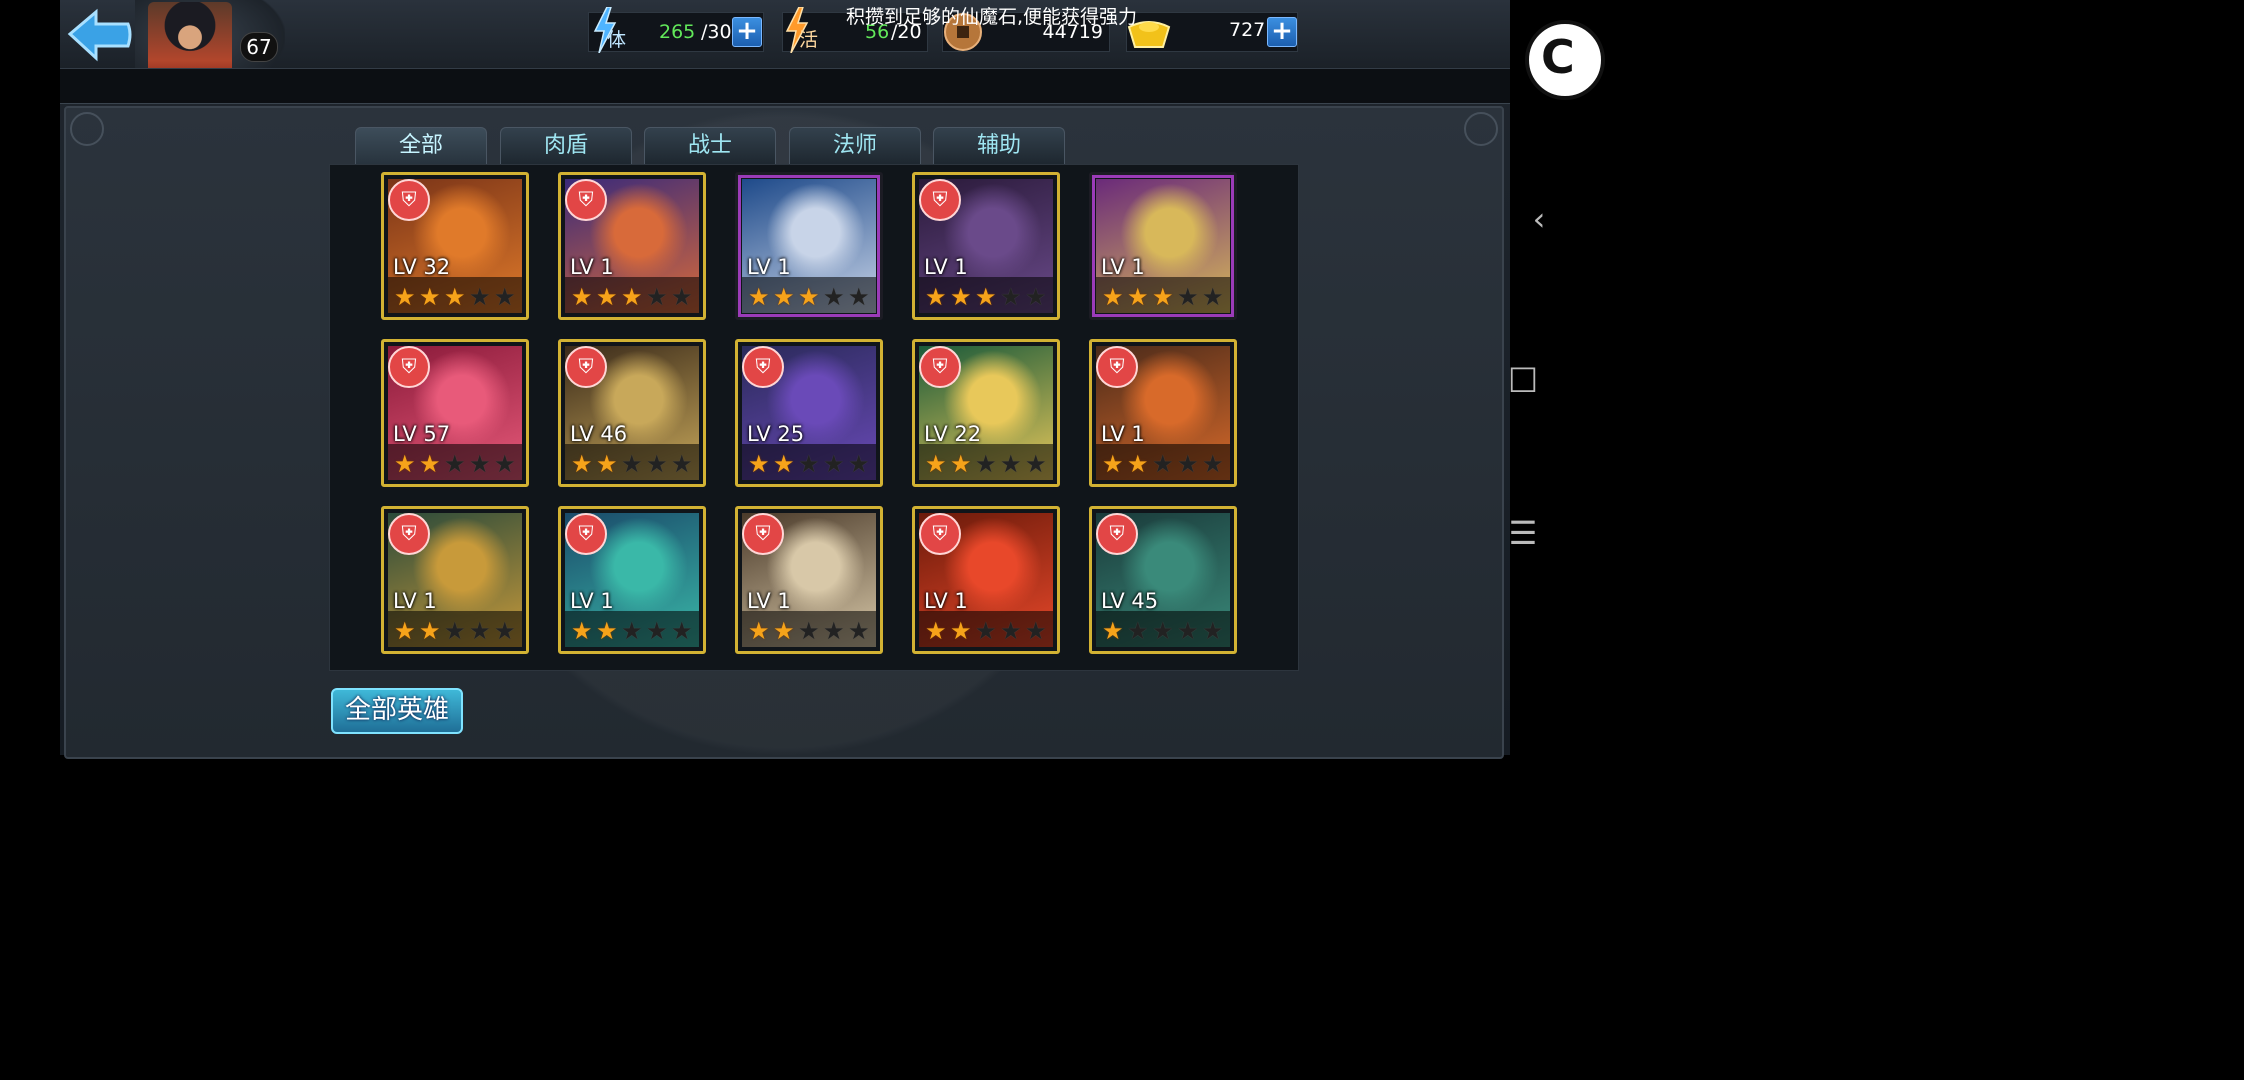 This screenshot has width=2244, height=1080. Describe the element at coordinates (747, 32) in the screenshot. I see `add-stamina-button: +` at that location.